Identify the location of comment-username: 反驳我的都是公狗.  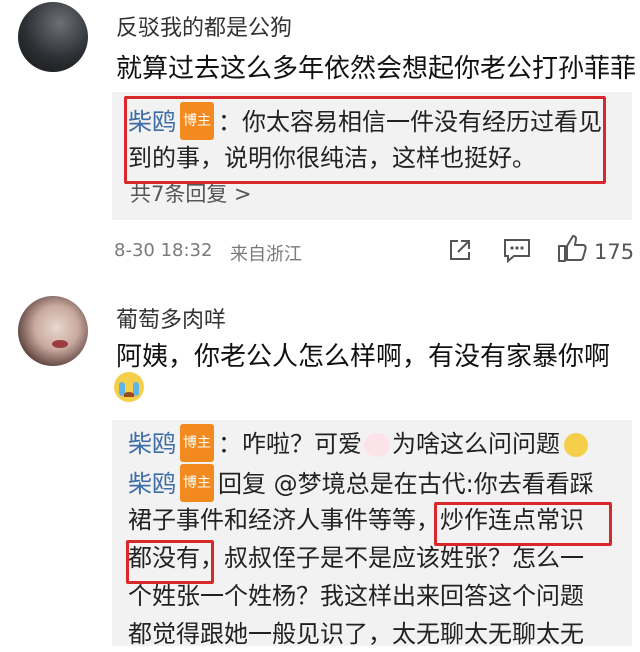
(204, 26).